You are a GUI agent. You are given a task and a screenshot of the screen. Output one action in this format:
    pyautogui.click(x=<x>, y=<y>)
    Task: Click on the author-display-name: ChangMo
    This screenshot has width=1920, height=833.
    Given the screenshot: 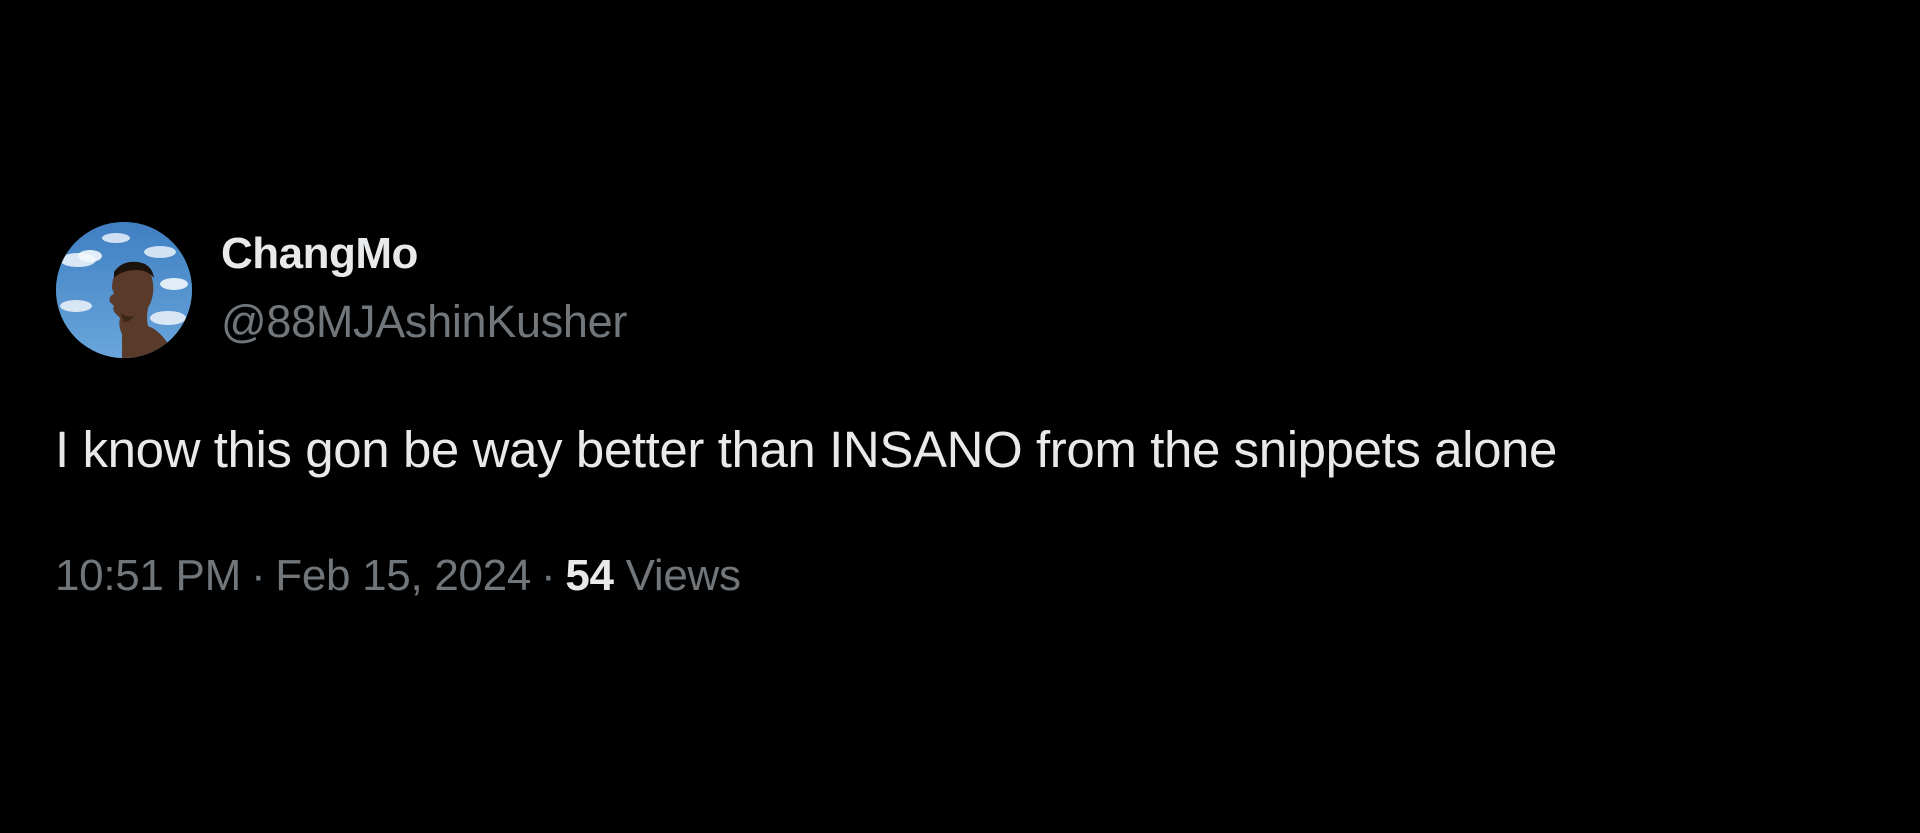 What is the action you would take?
    pyautogui.click(x=319, y=254)
    